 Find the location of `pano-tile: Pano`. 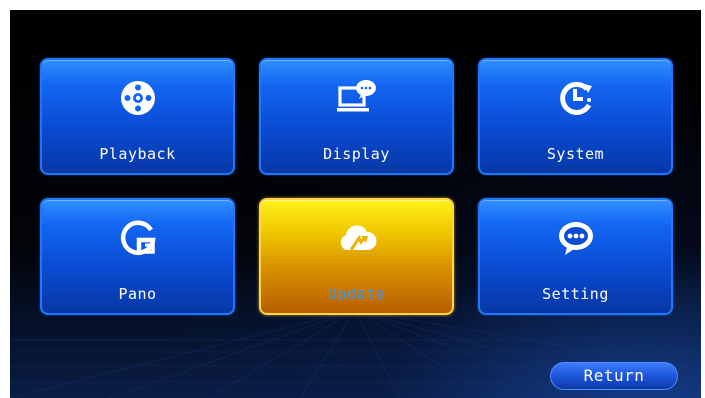

pano-tile: Pano is located at coordinates (137, 256).